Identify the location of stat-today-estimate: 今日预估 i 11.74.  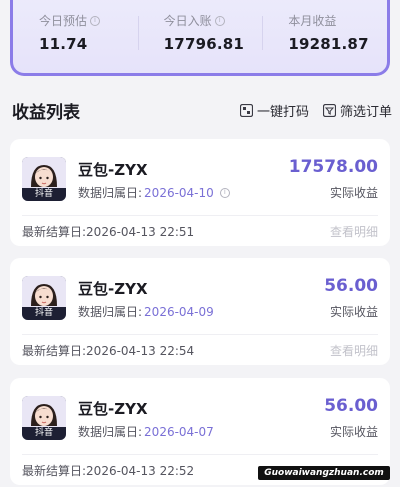
(75, 36).